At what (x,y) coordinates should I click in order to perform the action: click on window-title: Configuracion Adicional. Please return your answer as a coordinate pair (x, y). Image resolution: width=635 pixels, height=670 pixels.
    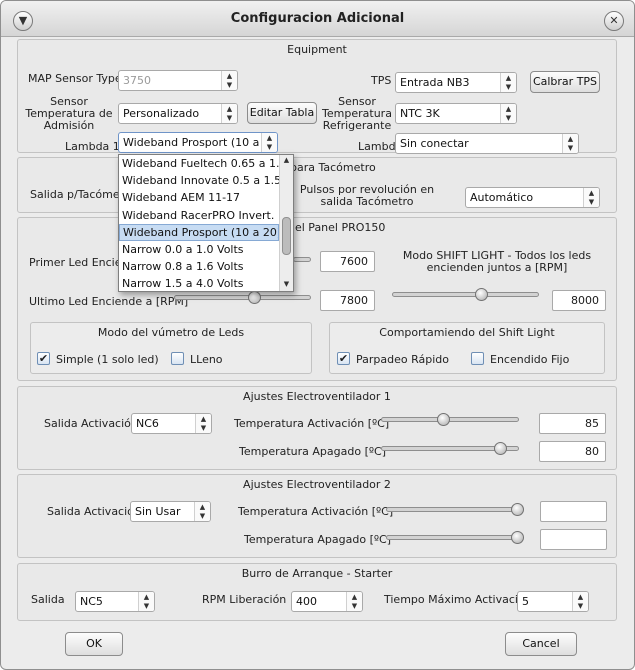
    Looking at the image, I should click on (317, 18).